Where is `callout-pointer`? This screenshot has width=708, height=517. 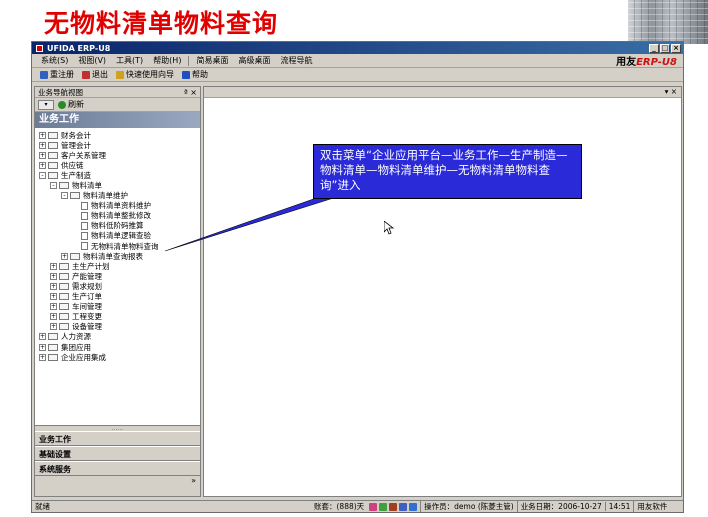
callout-pointer is located at coordinates (252, 223).